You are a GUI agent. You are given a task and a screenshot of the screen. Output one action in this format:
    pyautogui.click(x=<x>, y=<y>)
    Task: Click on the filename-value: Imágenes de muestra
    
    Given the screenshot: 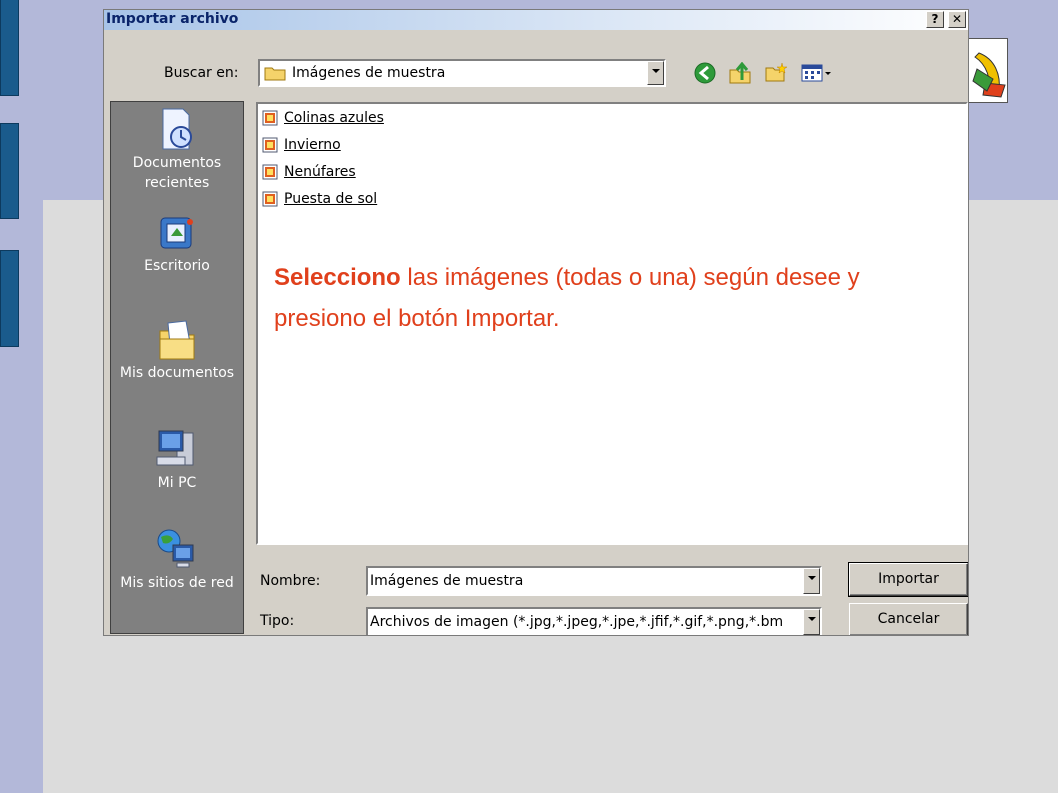 What is the action you would take?
    pyautogui.click(x=447, y=581)
    